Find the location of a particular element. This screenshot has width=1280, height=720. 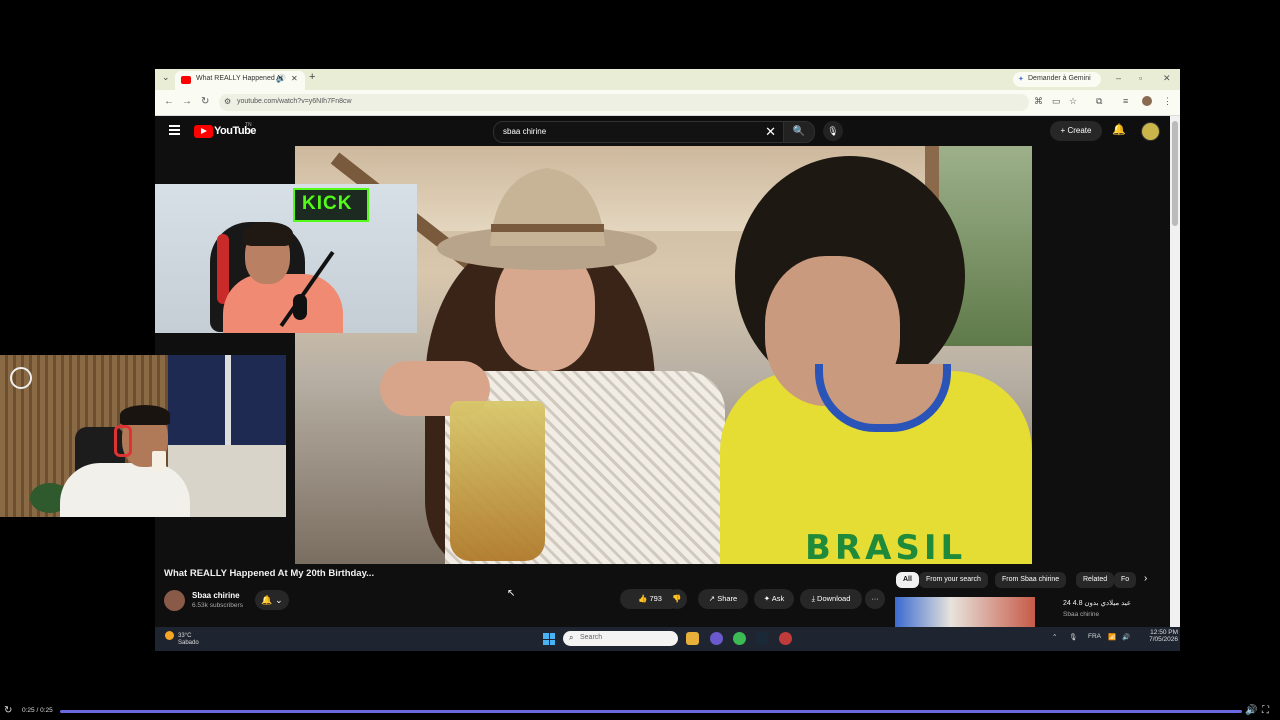

tab-close-icon: ✕ is located at coordinates (294, 78).